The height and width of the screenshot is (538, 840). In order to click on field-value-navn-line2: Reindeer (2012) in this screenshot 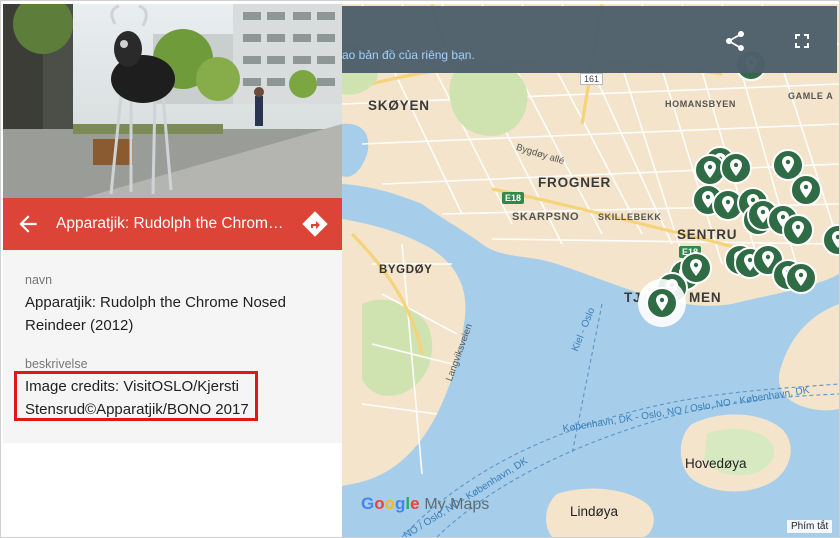, I will do `click(79, 325)`.